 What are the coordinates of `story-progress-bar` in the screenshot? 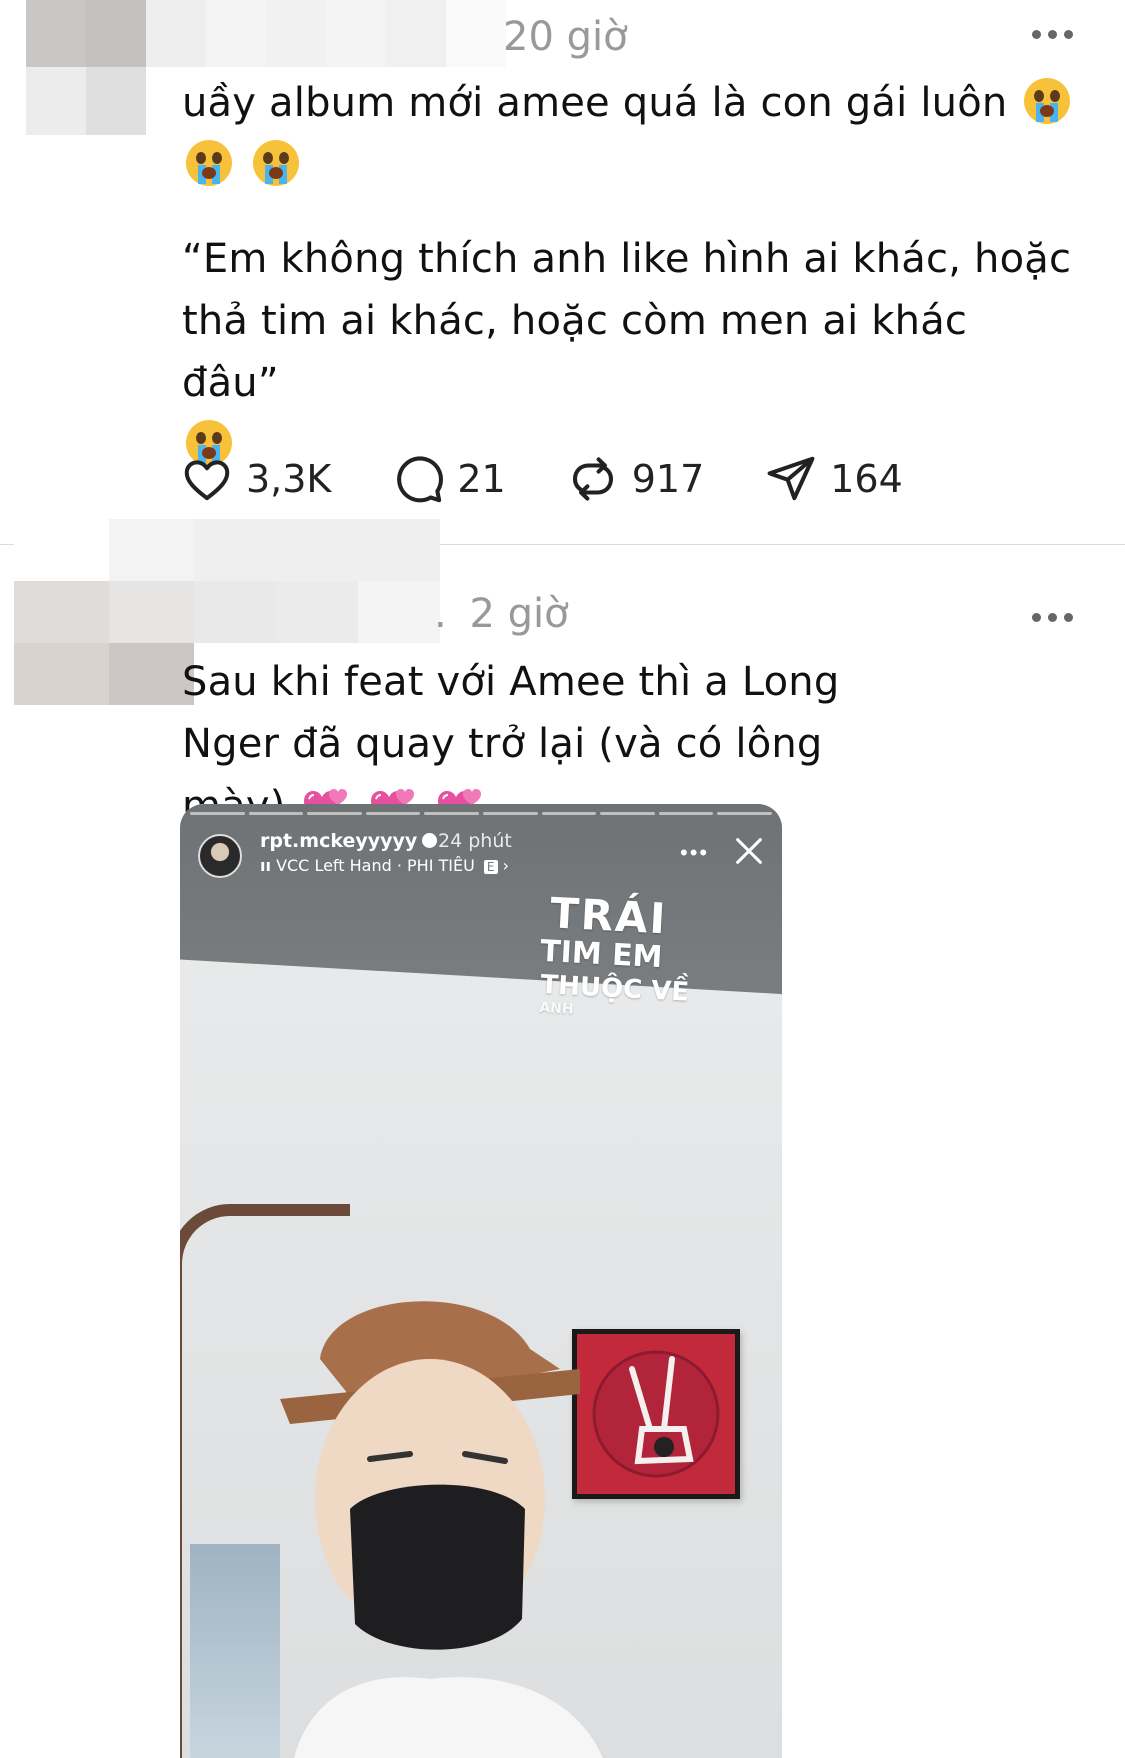 It's located at (481, 813).